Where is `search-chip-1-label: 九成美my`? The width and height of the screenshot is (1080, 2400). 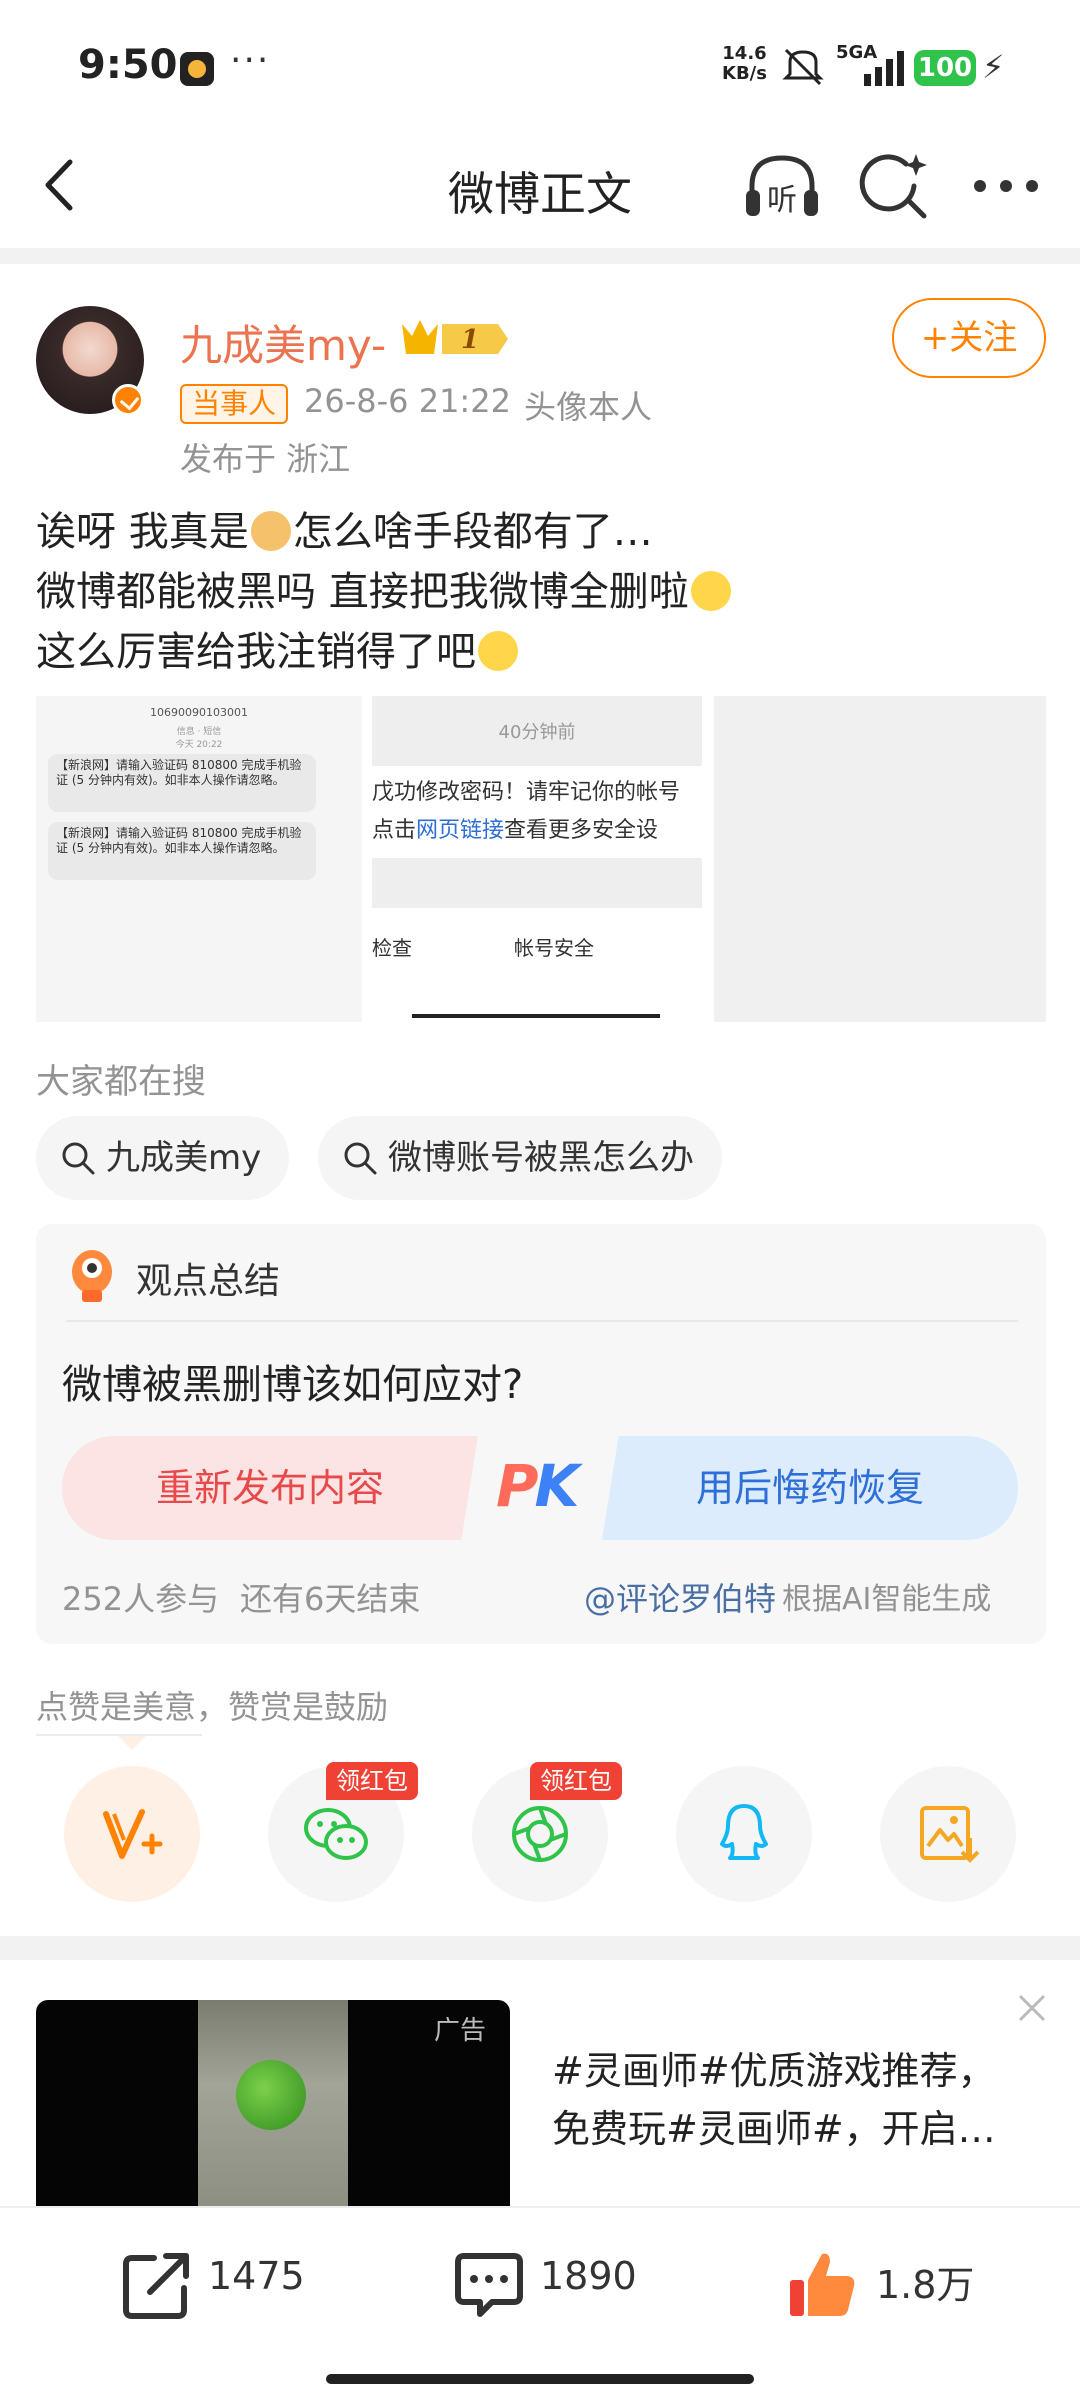
search-chip-1-label: 九成美my is located at coordinates (184, 1158).